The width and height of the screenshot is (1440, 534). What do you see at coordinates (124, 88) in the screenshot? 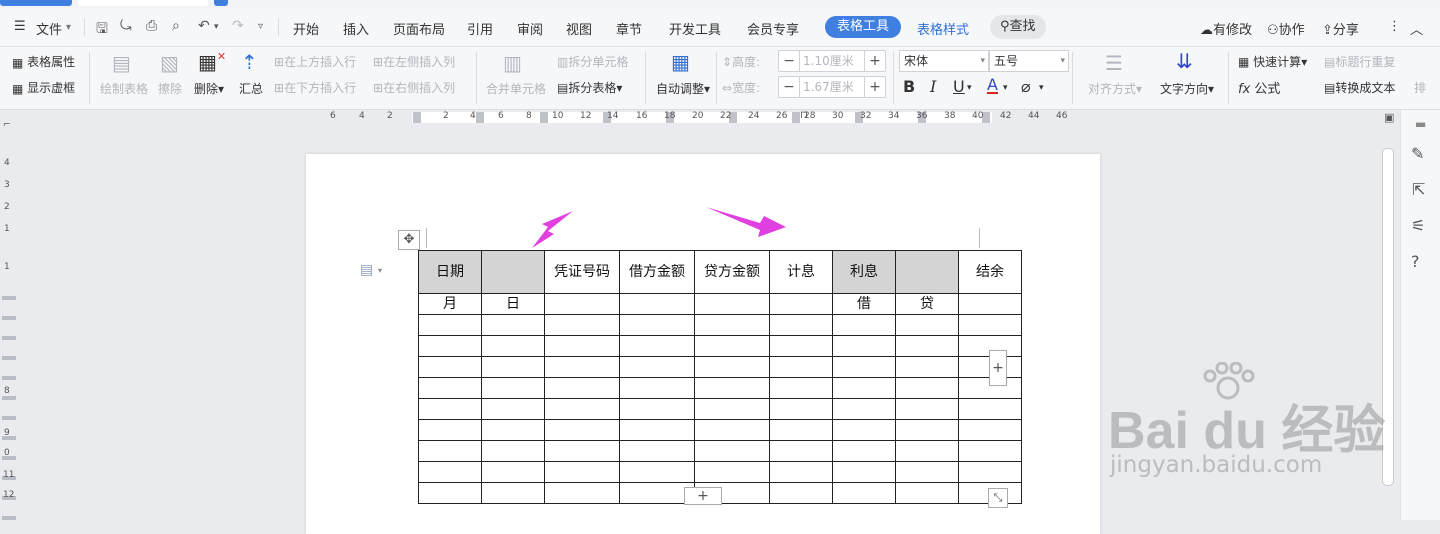
I see `draw-table-button: 绘制表格` at bounding box center [124, 88].